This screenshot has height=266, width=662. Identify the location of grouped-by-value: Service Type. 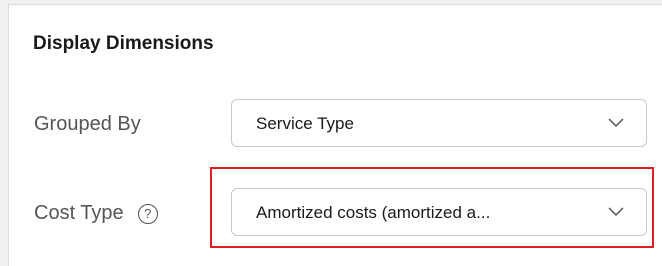
(305, 123).